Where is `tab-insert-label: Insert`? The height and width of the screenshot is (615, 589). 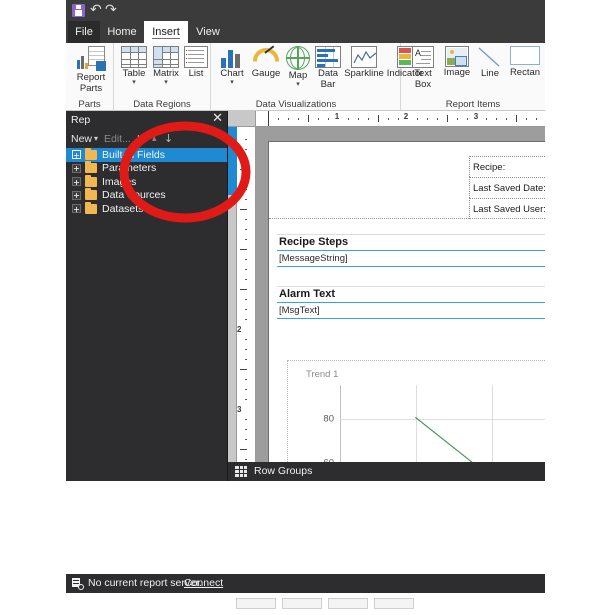 tab-insert-label: Insert is located at coordinates (166, 32).